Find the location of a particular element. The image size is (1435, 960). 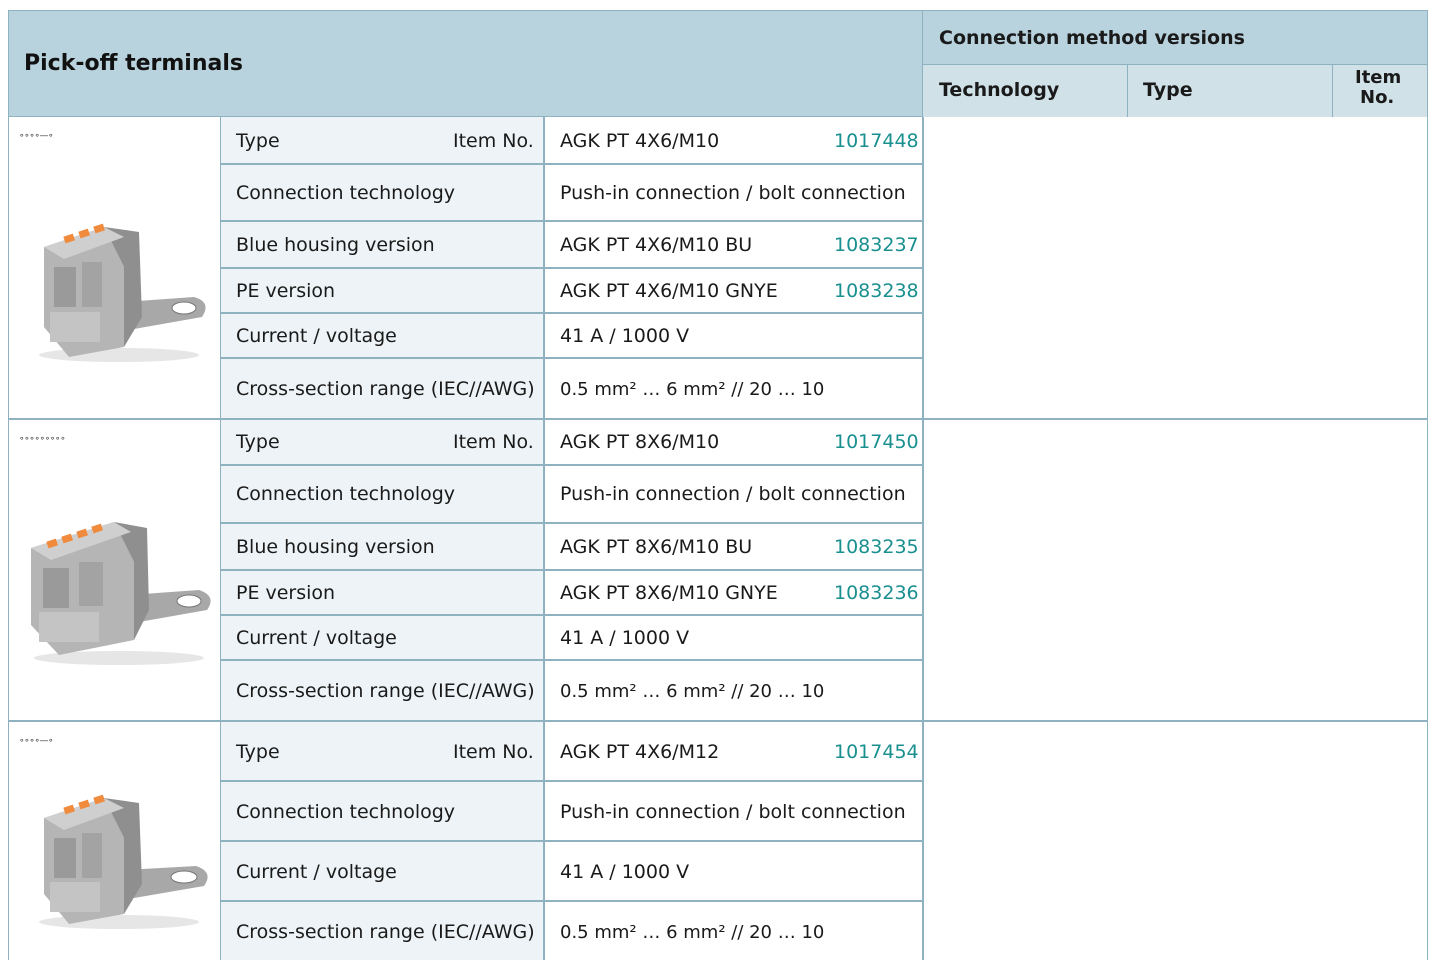

col-type-label: Type is located at coordinates (1168, 90).